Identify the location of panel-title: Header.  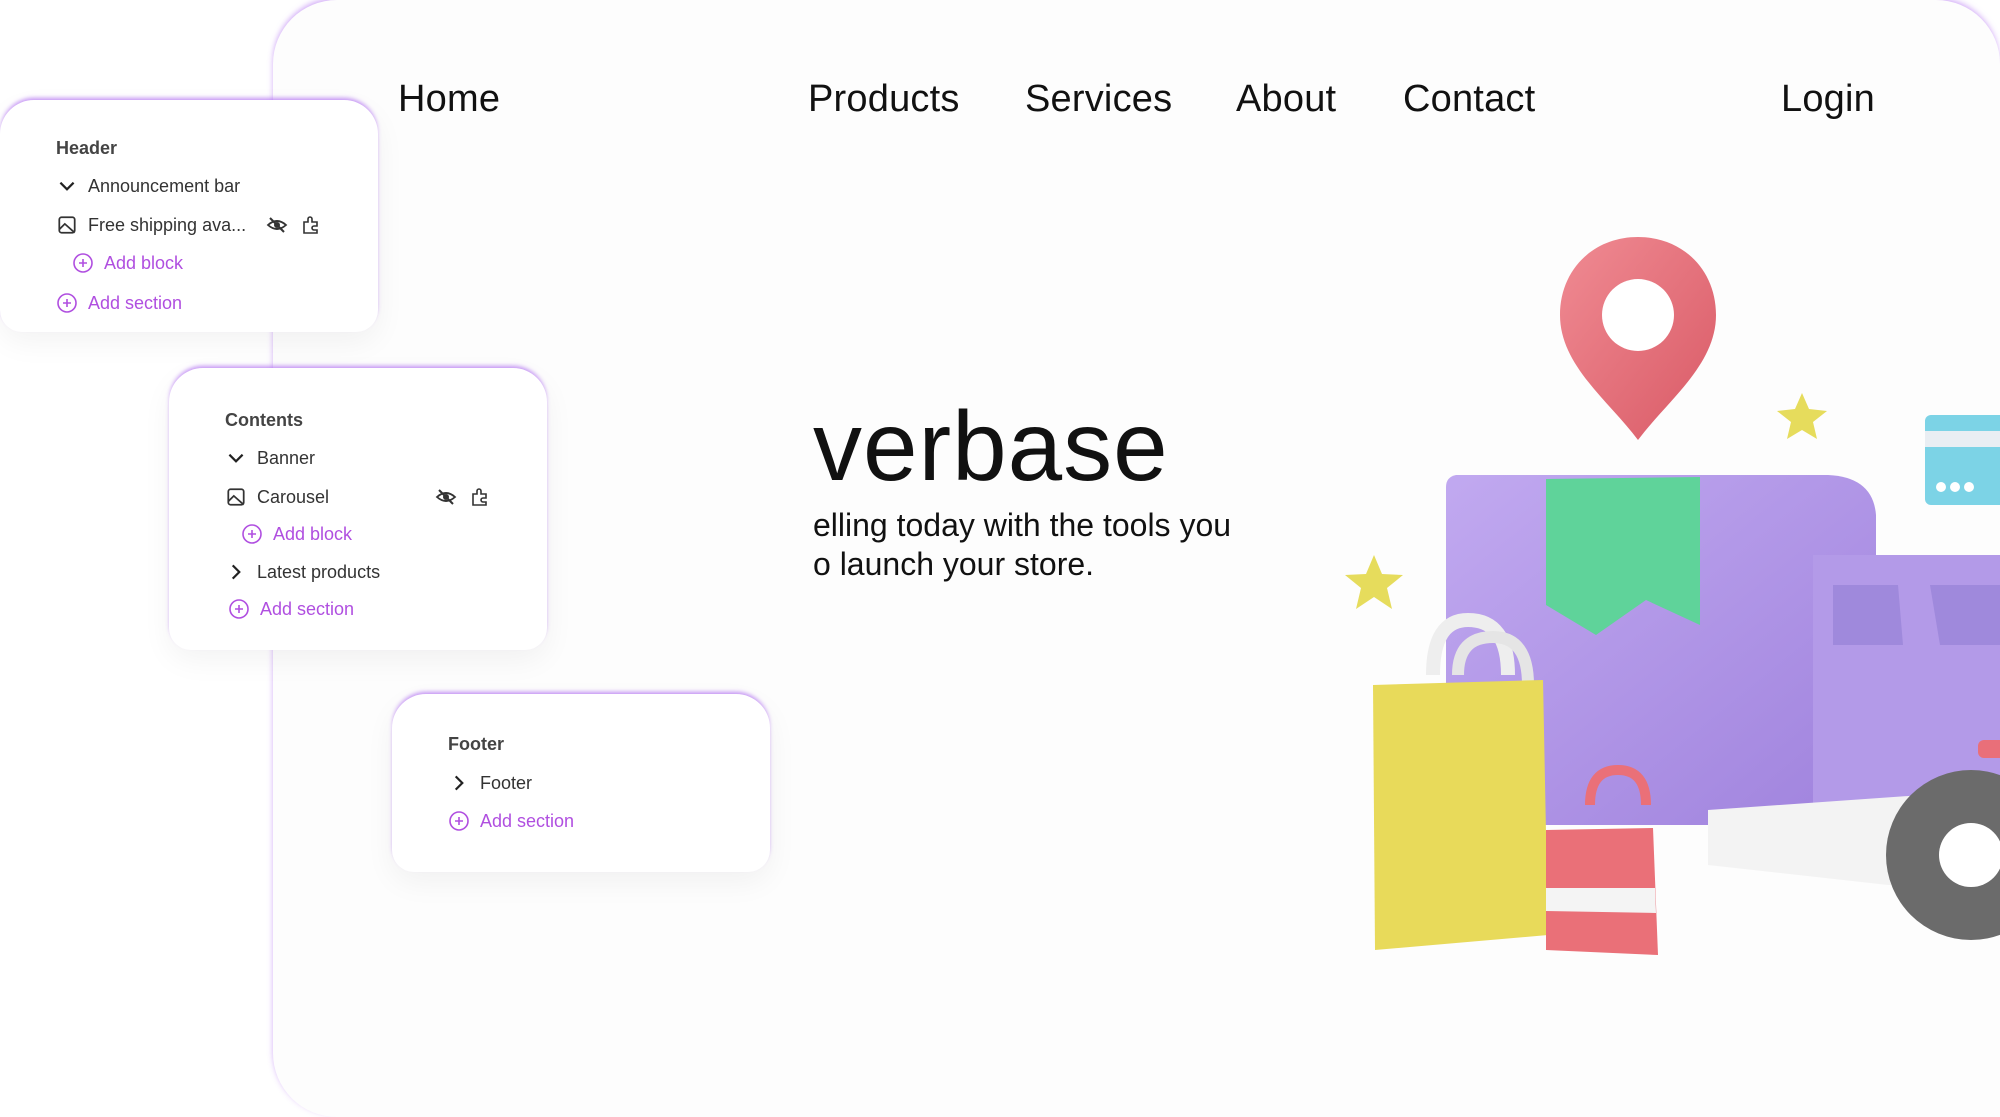
(87, 148).